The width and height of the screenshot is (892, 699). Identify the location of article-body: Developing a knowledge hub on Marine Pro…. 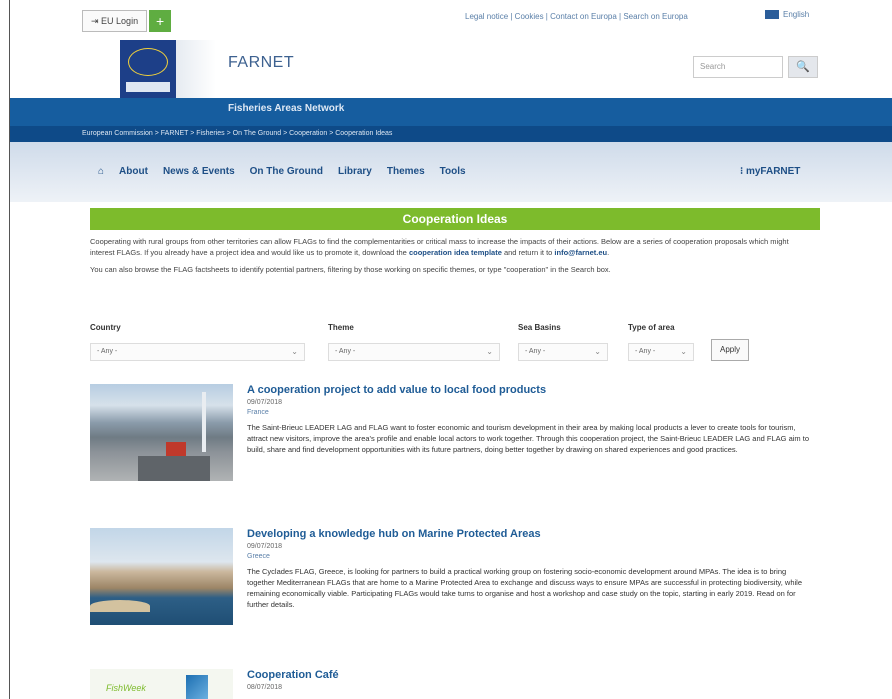
(529, 569).